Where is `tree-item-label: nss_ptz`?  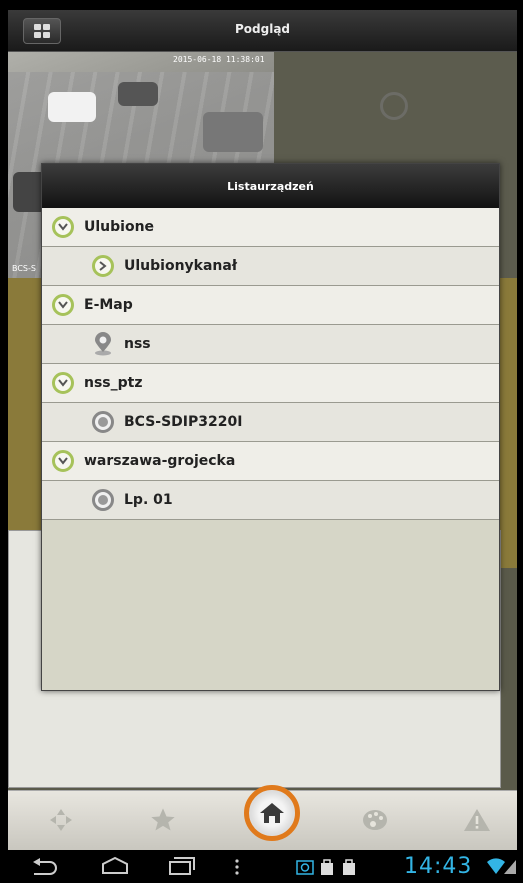 tree-item-label: nss_ptz is located at coordinates (113, 383).